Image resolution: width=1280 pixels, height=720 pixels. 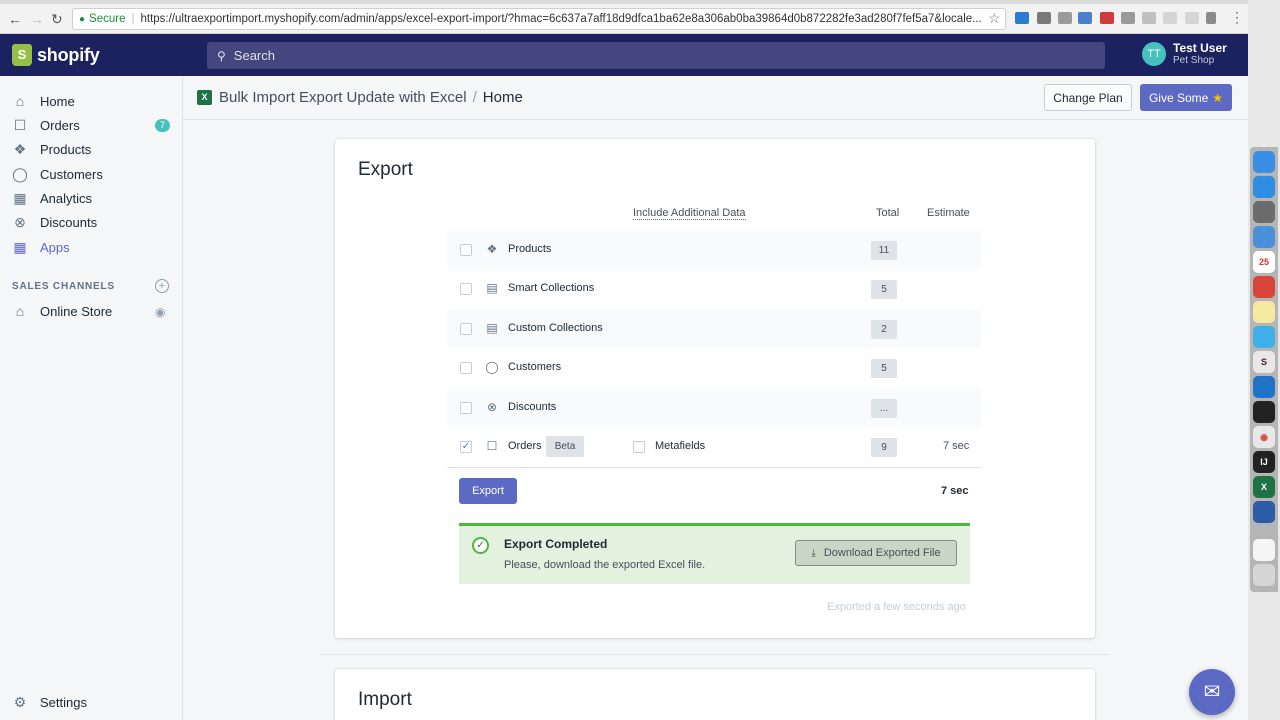 What do you see at coordinates (162, 286) in the screenshot?
I see `add-channel-icon: +` at bounding box center [162, 286].